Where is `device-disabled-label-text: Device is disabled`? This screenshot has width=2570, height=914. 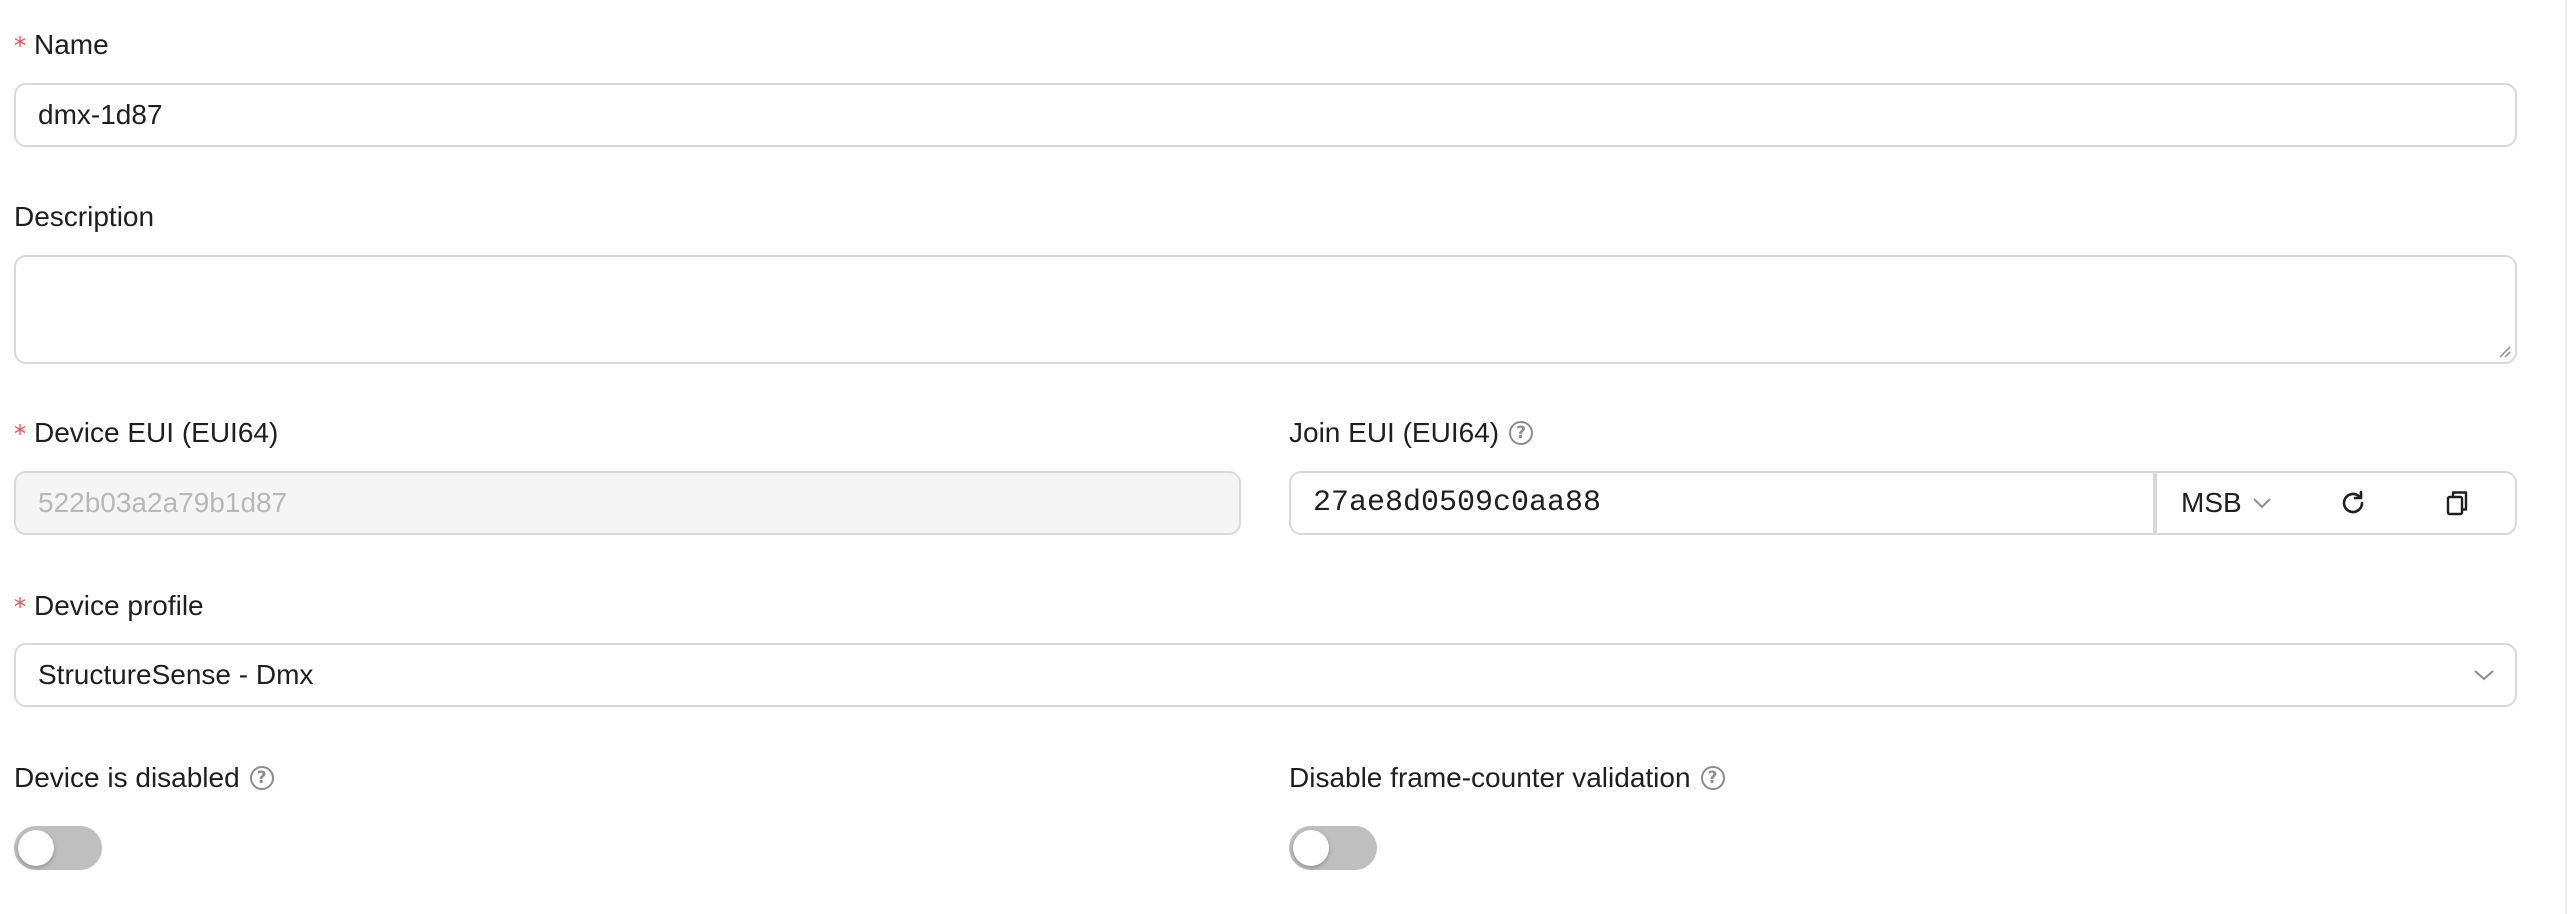 device-disabled-label-text: Device is disabled is located at coordinates (127, 777).